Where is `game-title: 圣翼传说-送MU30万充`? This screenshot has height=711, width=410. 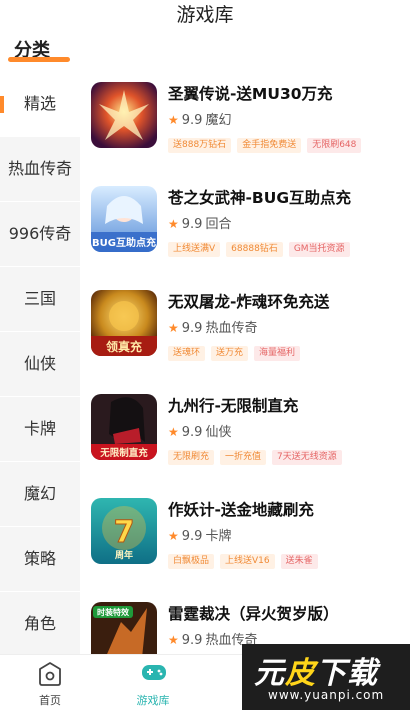
game-title: 圣翼传说-送MU30万充 is located at coordinates (250, 93).